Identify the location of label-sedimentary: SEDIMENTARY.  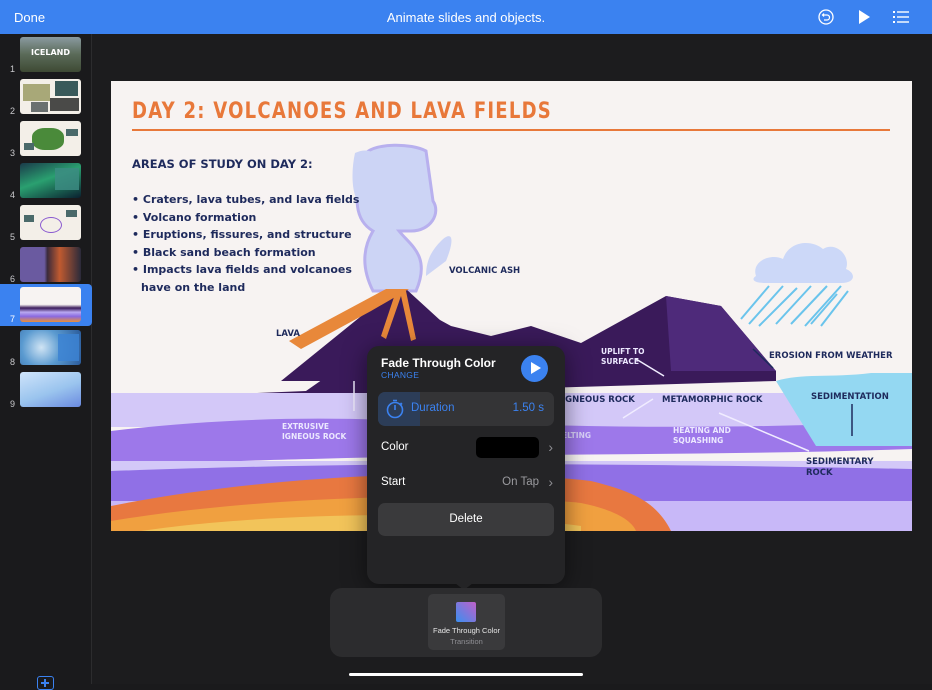
(840, 462).